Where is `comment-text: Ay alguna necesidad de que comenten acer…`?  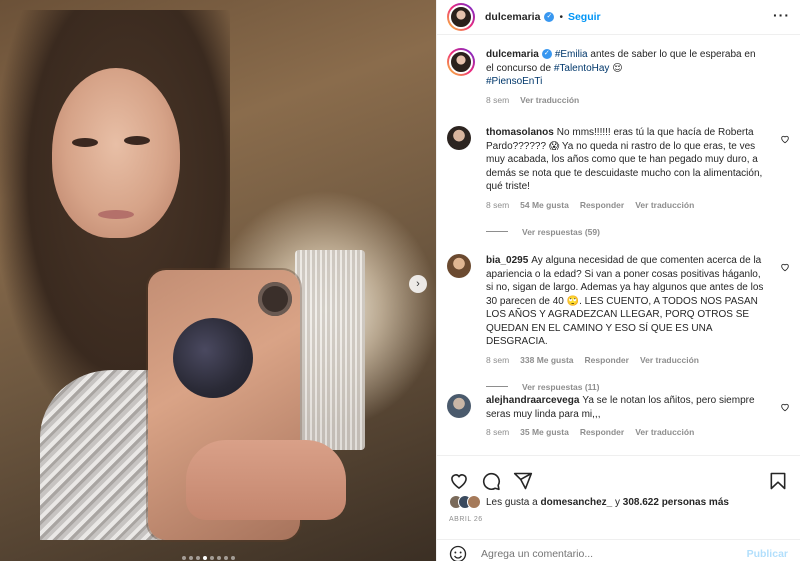
comment-text: Ay alguna necesidad de que comenten acer… is located at coordinates (625, 301).